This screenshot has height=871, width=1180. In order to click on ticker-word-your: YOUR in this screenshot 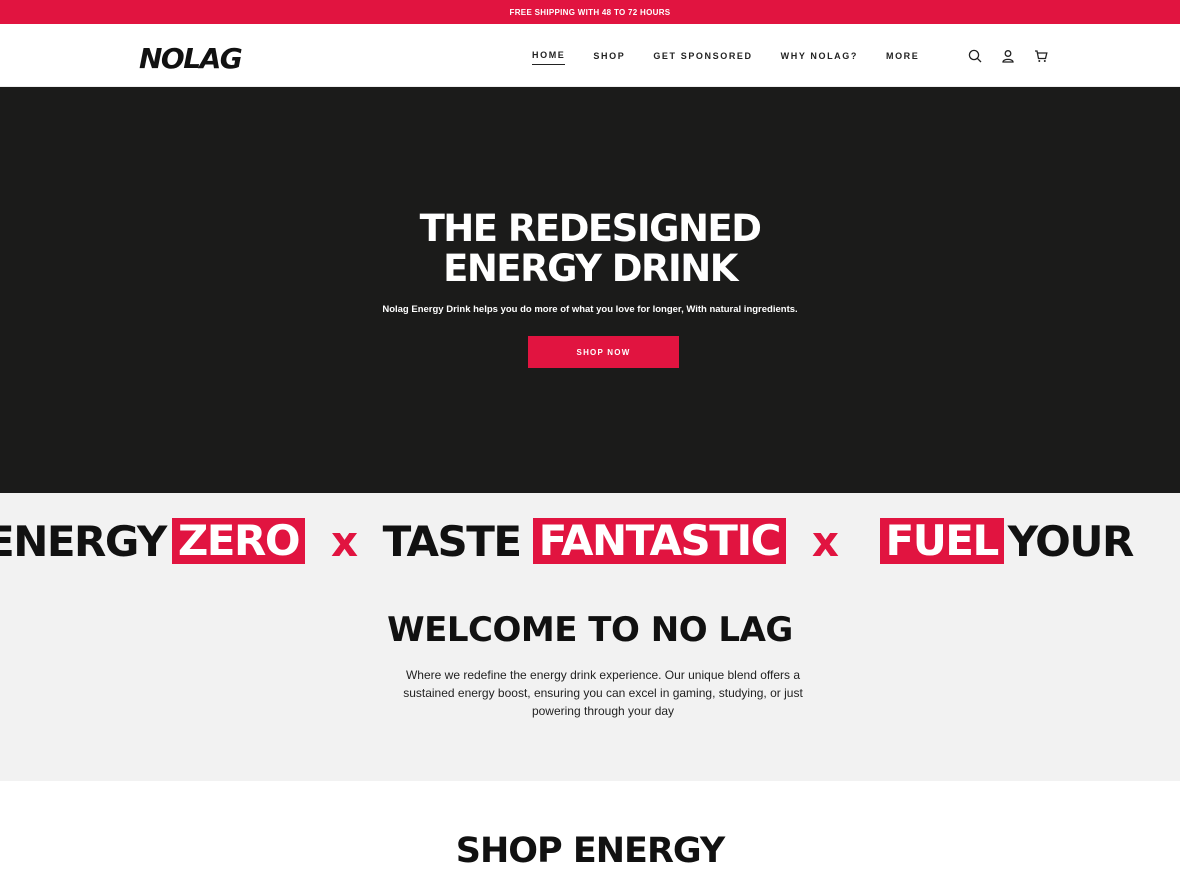, I will do `click(1071, 541)`.